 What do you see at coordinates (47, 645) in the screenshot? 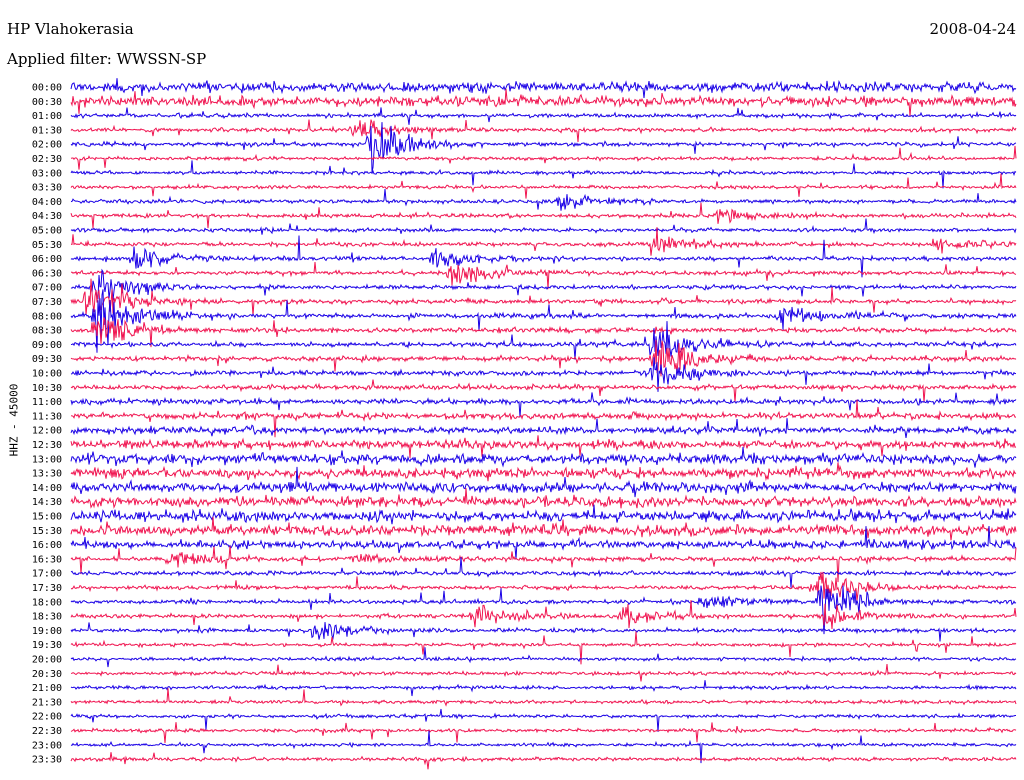
I see `time-tick-label: 19:30` at bounding box center [47, 645].